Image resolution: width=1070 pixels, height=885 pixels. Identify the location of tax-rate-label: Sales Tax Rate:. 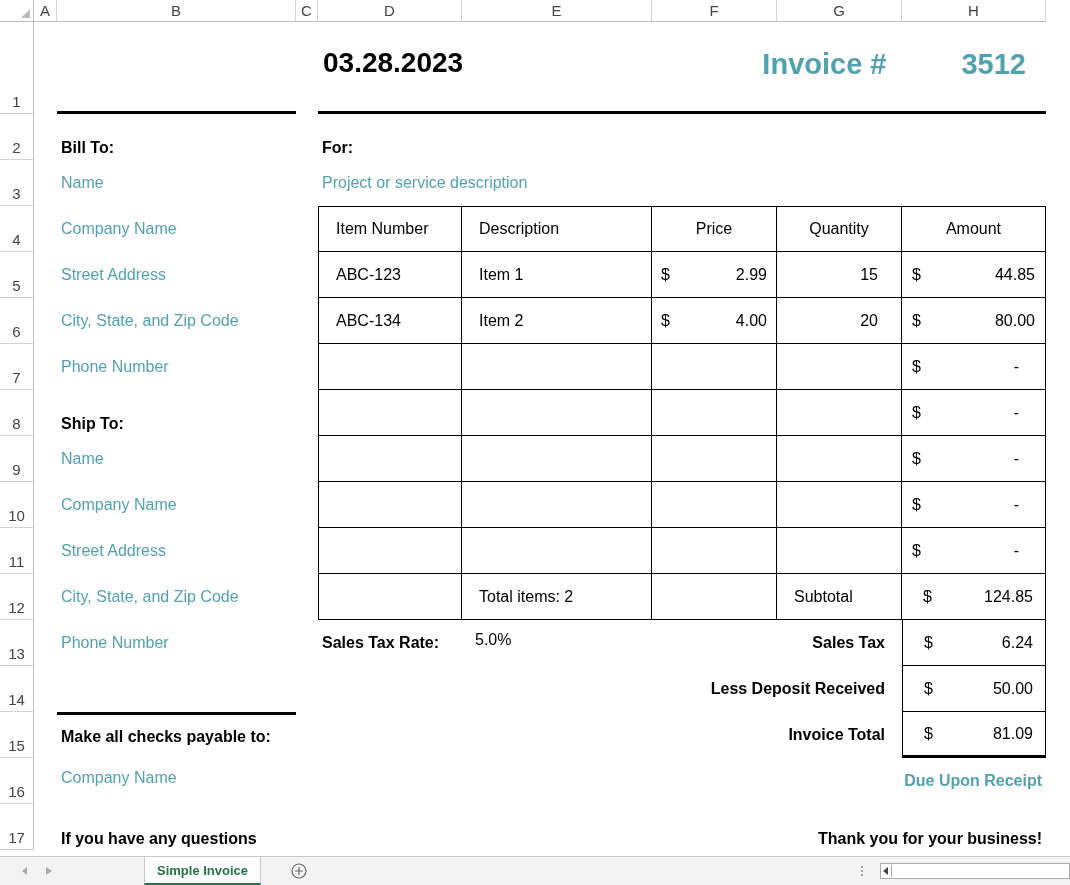
(381, 643).